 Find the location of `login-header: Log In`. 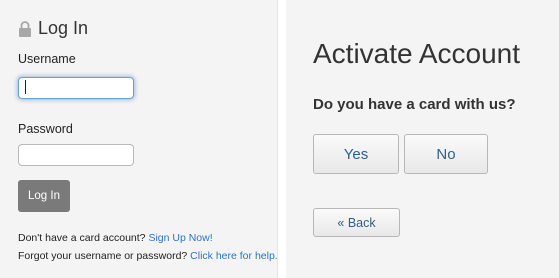

login-header: Log In is located at coordinates (53, 28).